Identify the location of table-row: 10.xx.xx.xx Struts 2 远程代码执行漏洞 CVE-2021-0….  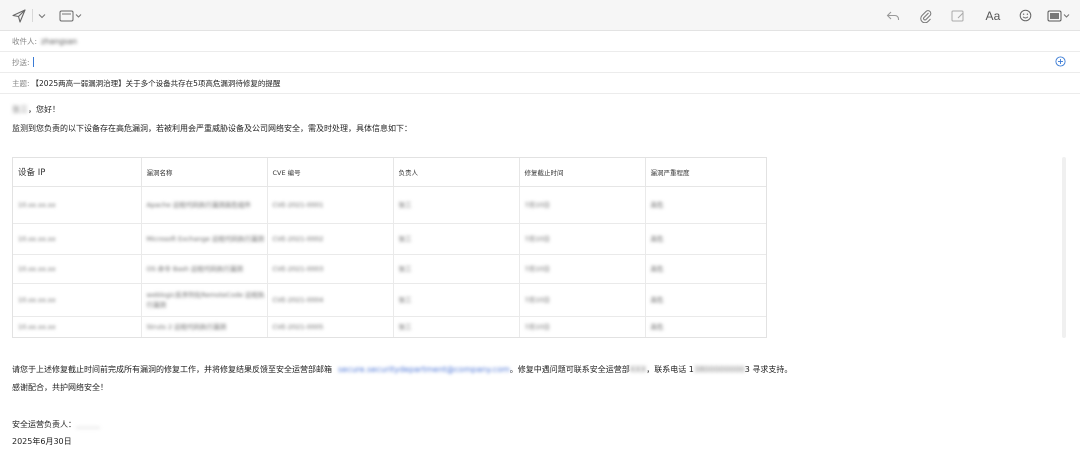
(389, 326).